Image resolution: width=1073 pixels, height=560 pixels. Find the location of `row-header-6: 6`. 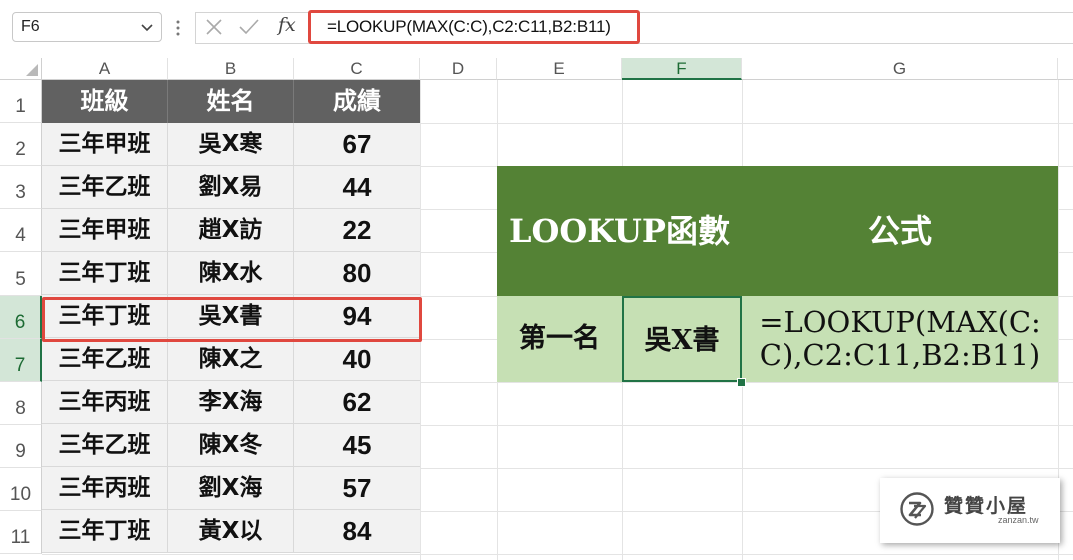

row-header-6: 6 is located at coordinates (21, 317).